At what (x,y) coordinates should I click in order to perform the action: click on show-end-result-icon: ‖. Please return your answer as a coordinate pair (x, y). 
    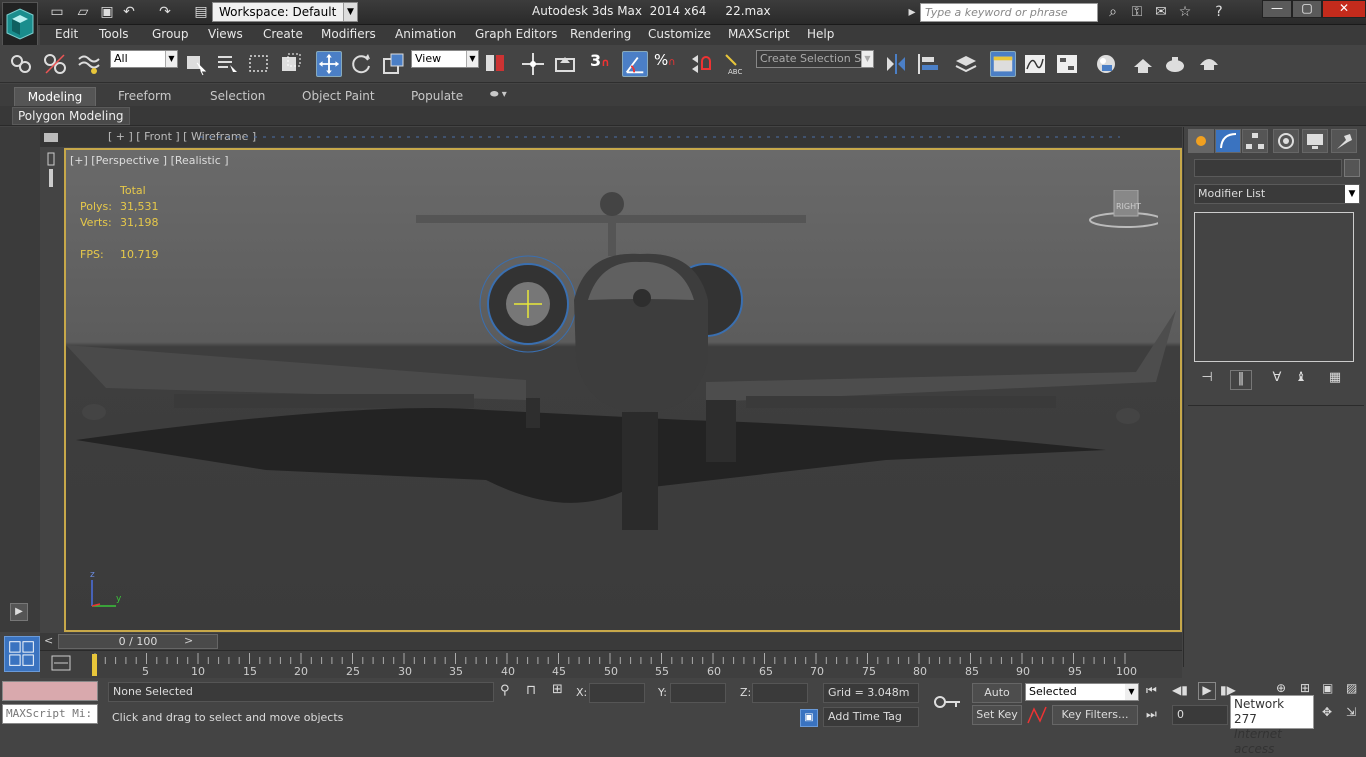
    Looking at the image, I should click on (1241, 380).